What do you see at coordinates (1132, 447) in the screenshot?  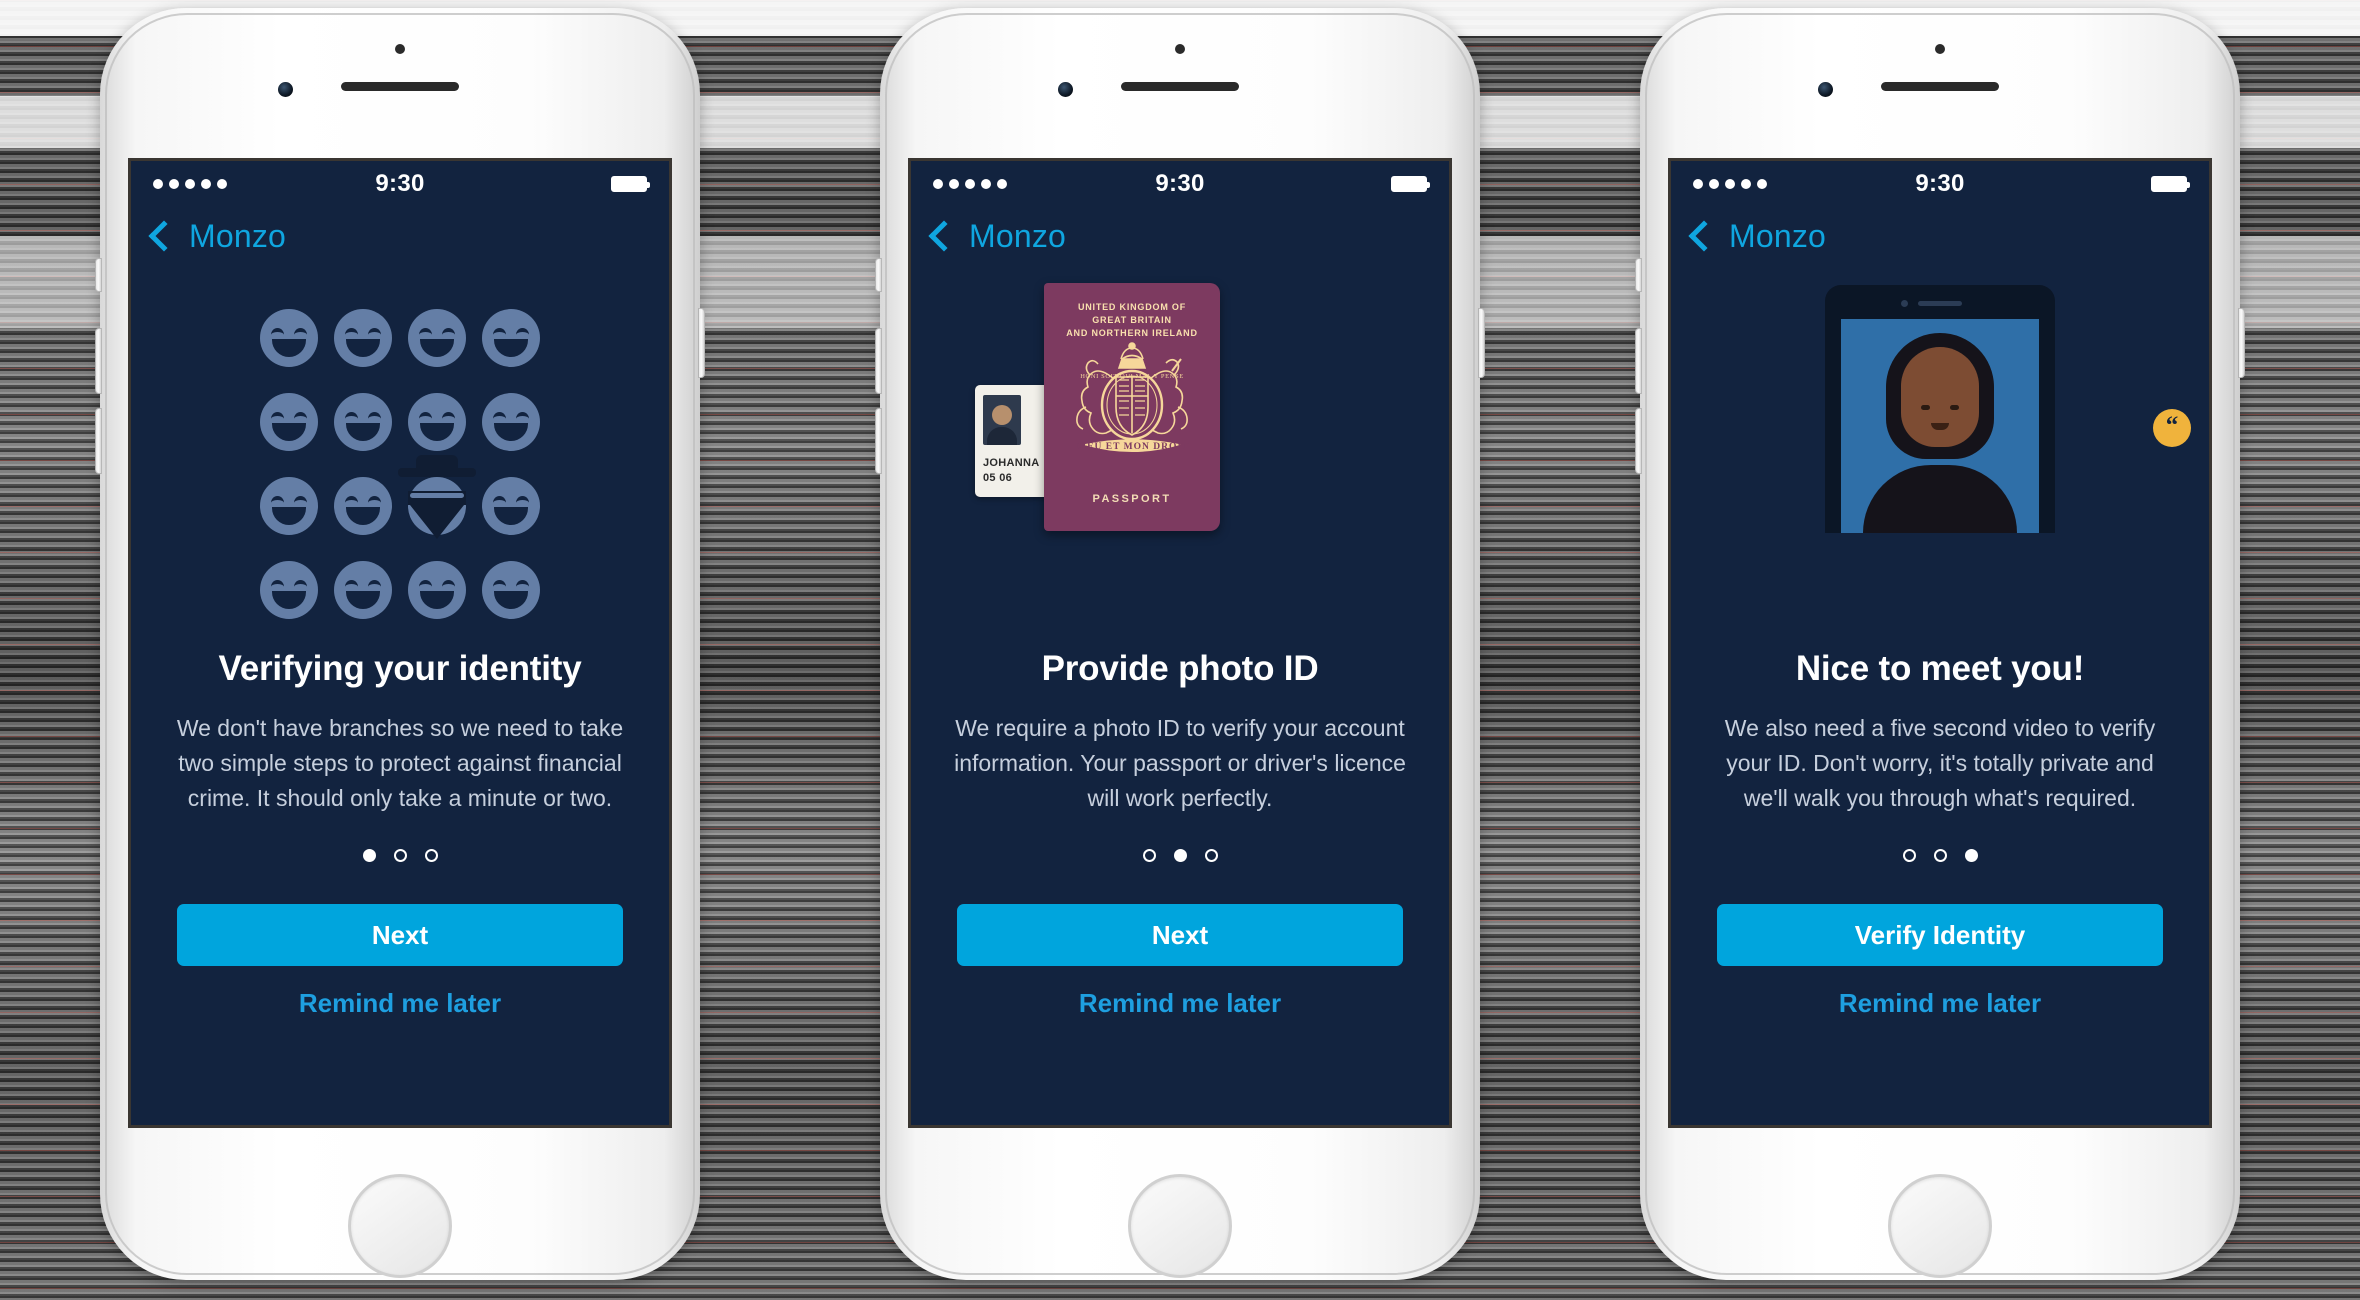 I see `passport-motto: DIEU ET MON DROIT` at bounding box center [1132, 447].